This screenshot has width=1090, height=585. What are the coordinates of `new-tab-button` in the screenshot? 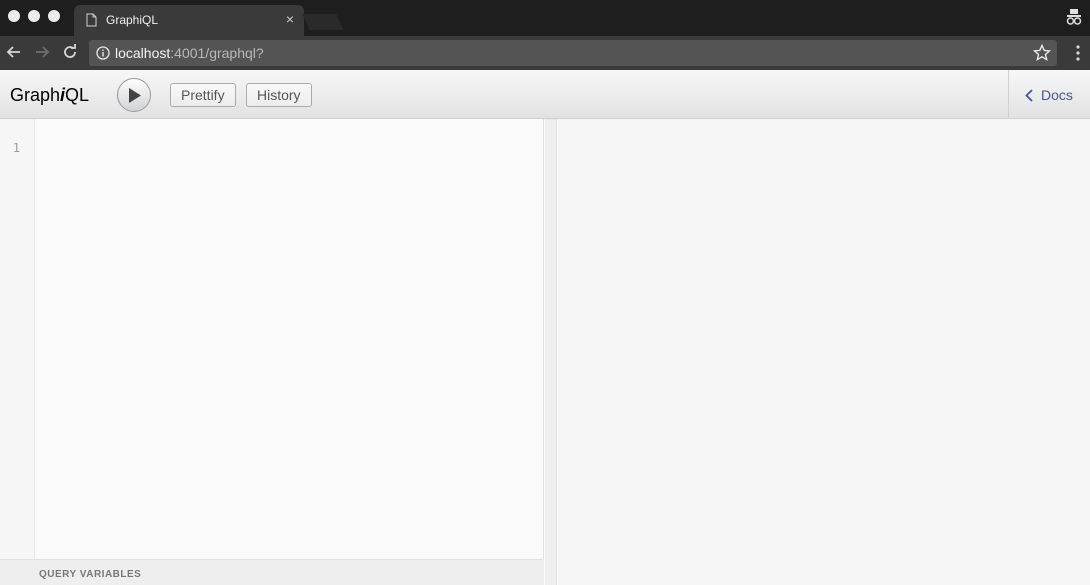 It's located at (323, 22).